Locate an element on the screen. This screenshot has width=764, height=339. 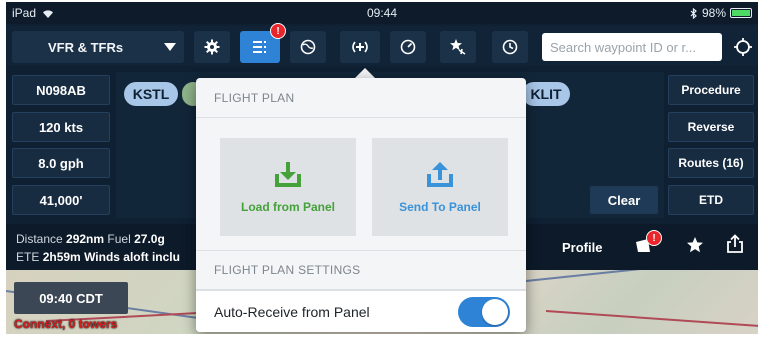
star-plane-icon is located at coordinates (458, 47).